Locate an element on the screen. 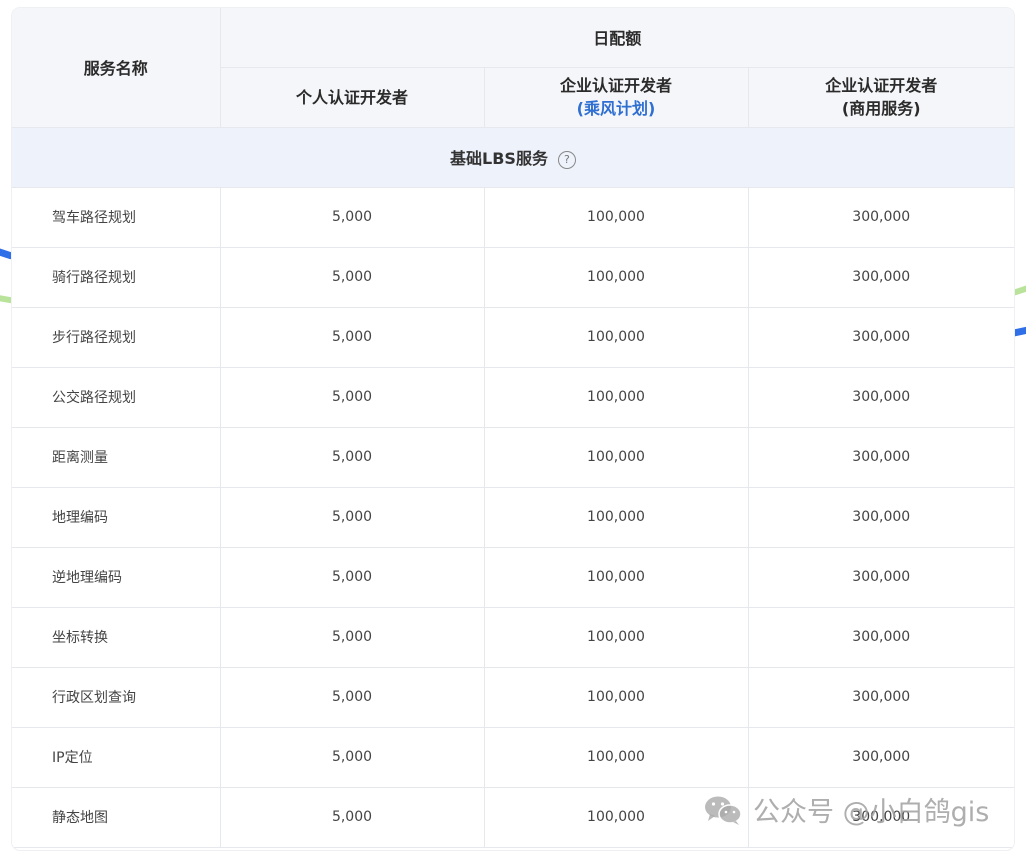  table-row: 距离测量 5,000 100,000 300,000 is located at coordinates (513, 457).